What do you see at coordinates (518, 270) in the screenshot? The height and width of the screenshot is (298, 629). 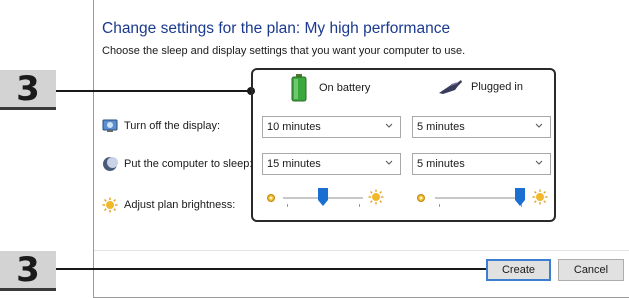 I see `create-button: Create` at bounding box center [518, 270].